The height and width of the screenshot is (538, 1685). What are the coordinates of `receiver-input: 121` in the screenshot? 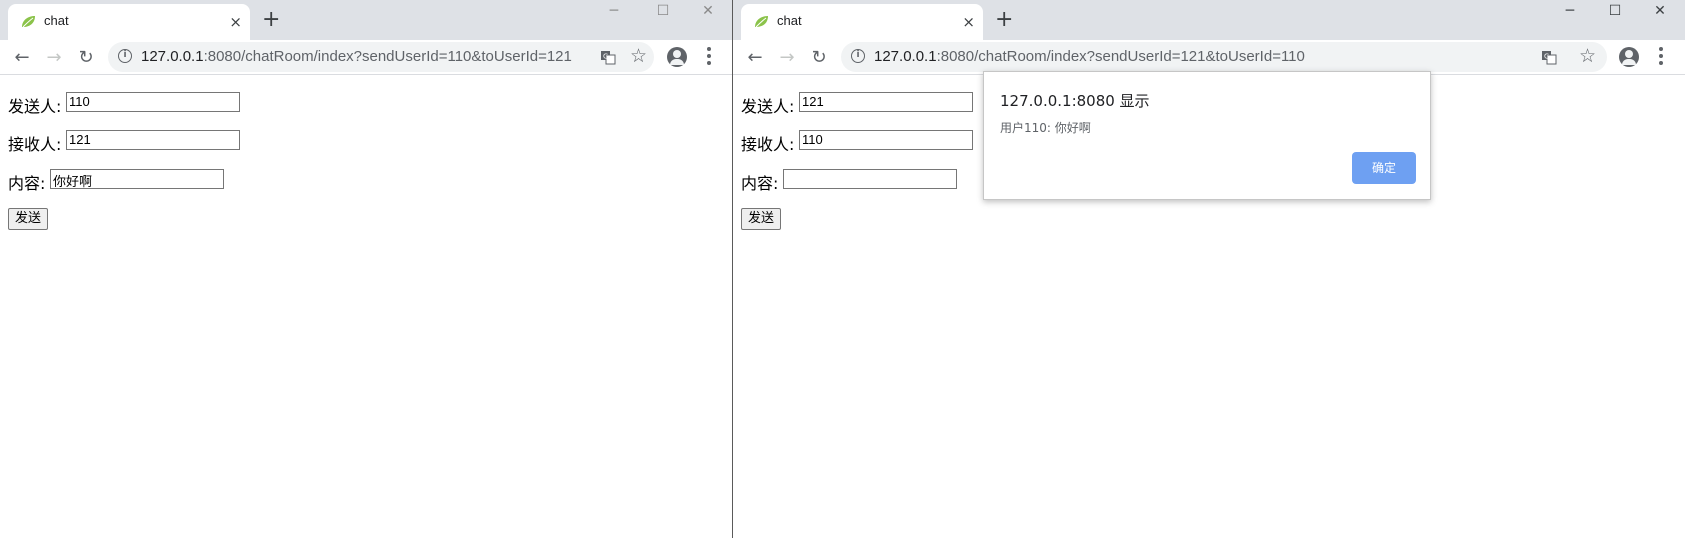 It's located at (153, 140).